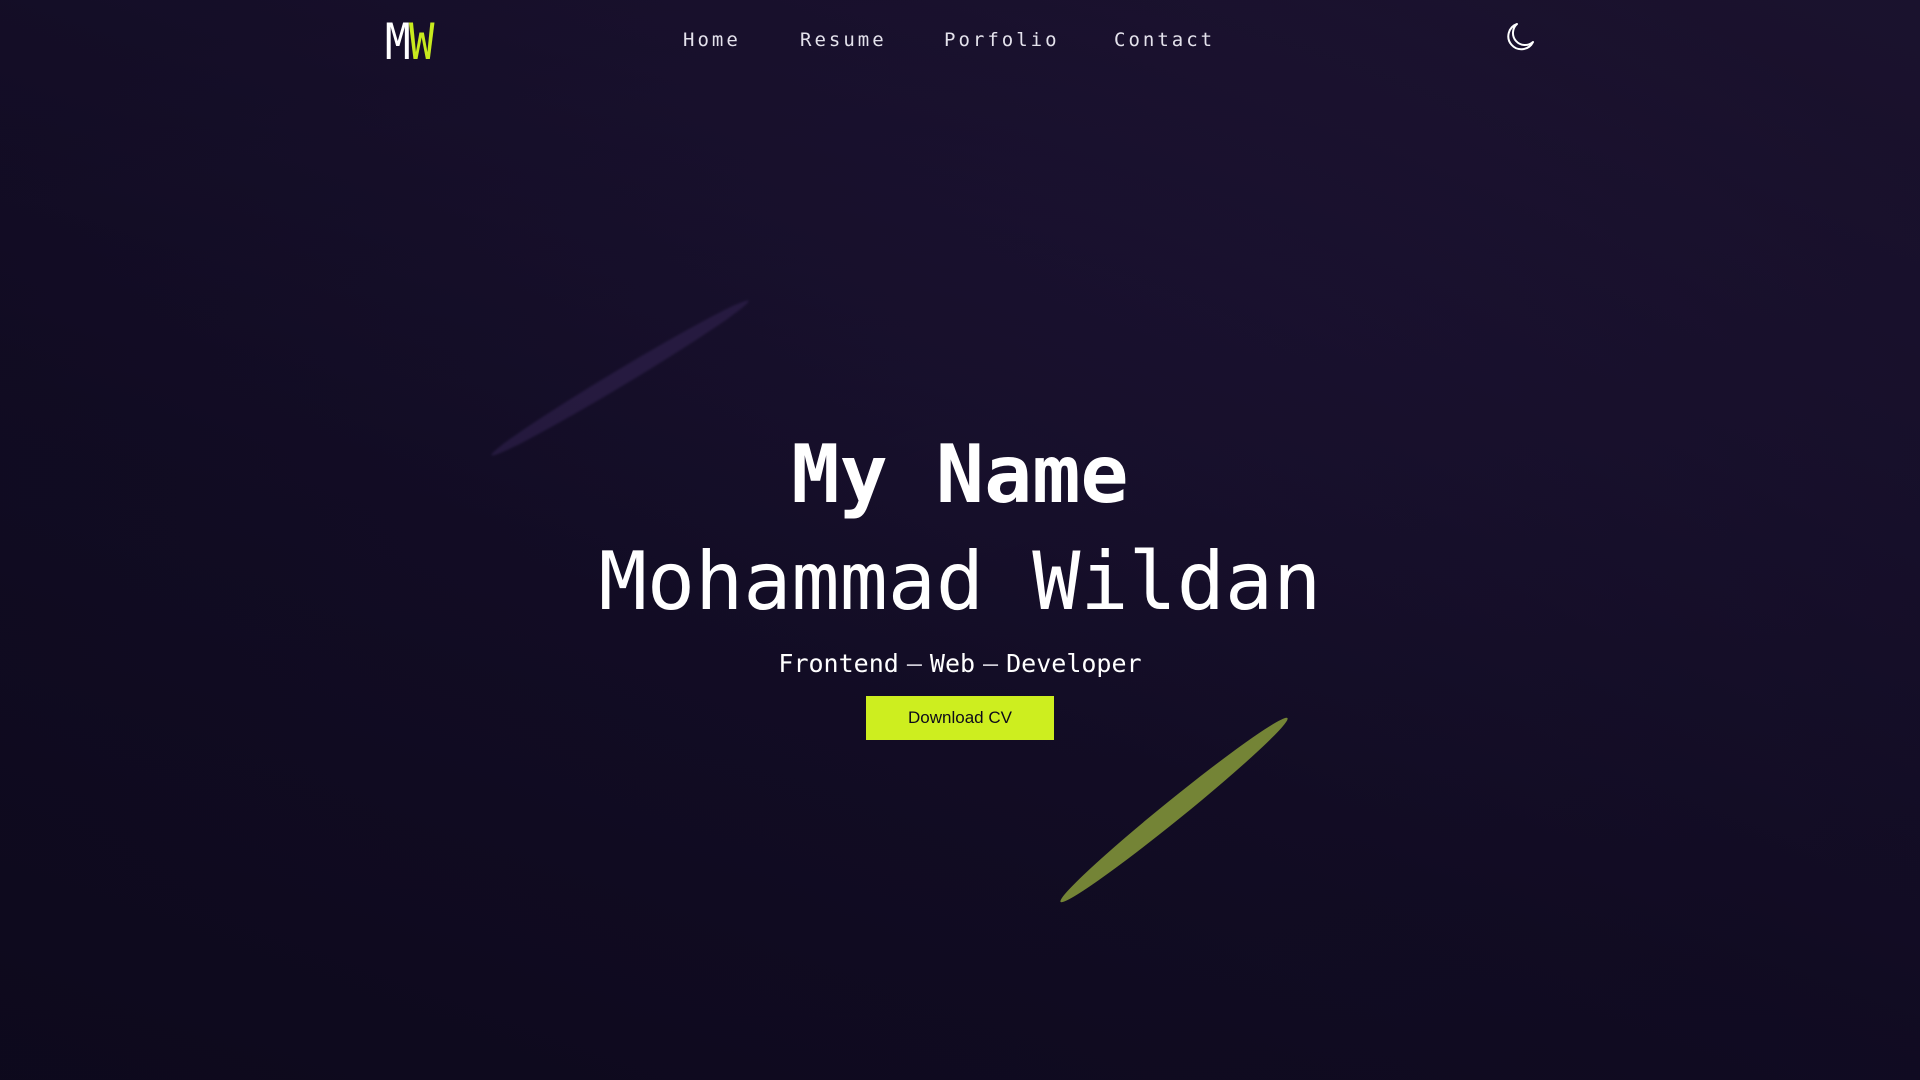  What do you see at coordinates (1164, 40) in the screenshot?
I see `nav-link-contact: Contact` at bounding box center [1164, 40].